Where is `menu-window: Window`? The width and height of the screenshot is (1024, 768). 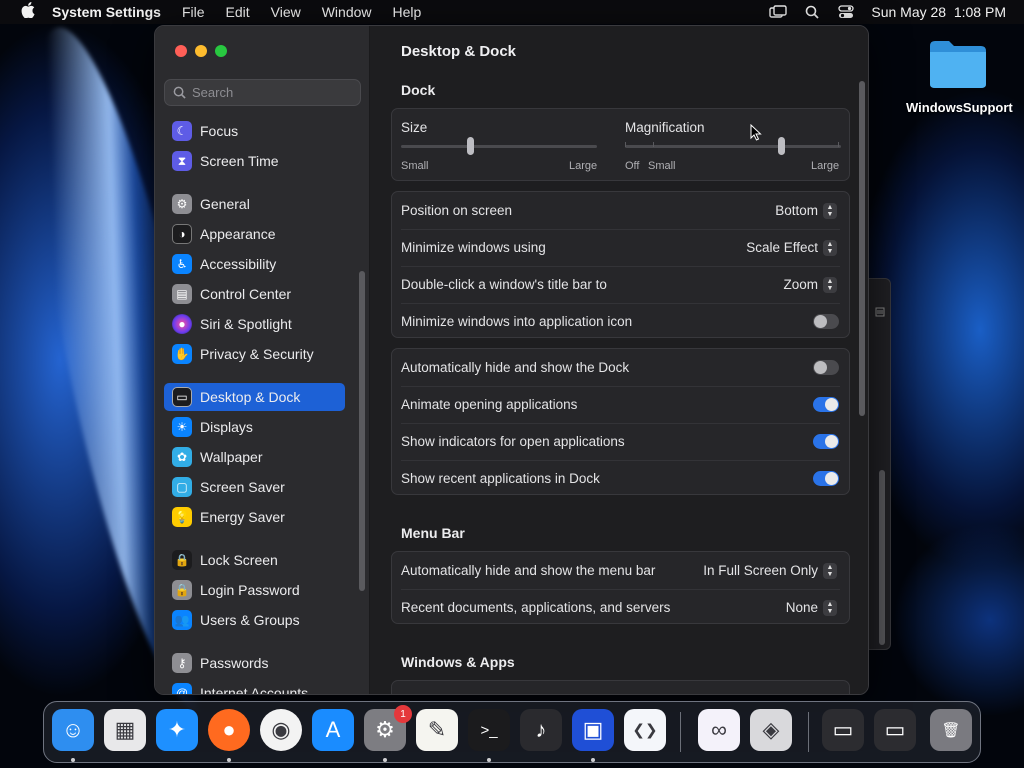
menu-window: Window is located at coordinates (347, 12).